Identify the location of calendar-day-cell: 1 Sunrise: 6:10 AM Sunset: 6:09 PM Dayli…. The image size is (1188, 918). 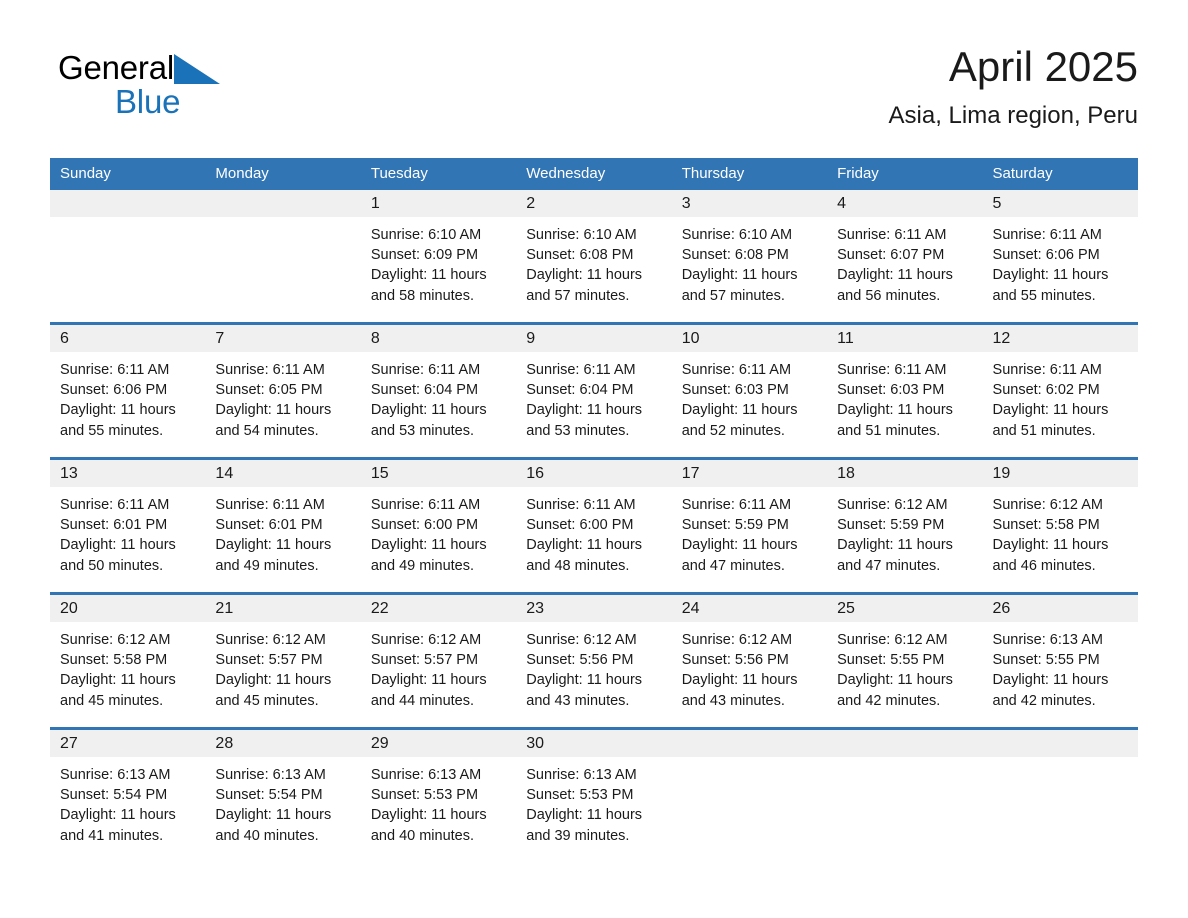
(438, 257).